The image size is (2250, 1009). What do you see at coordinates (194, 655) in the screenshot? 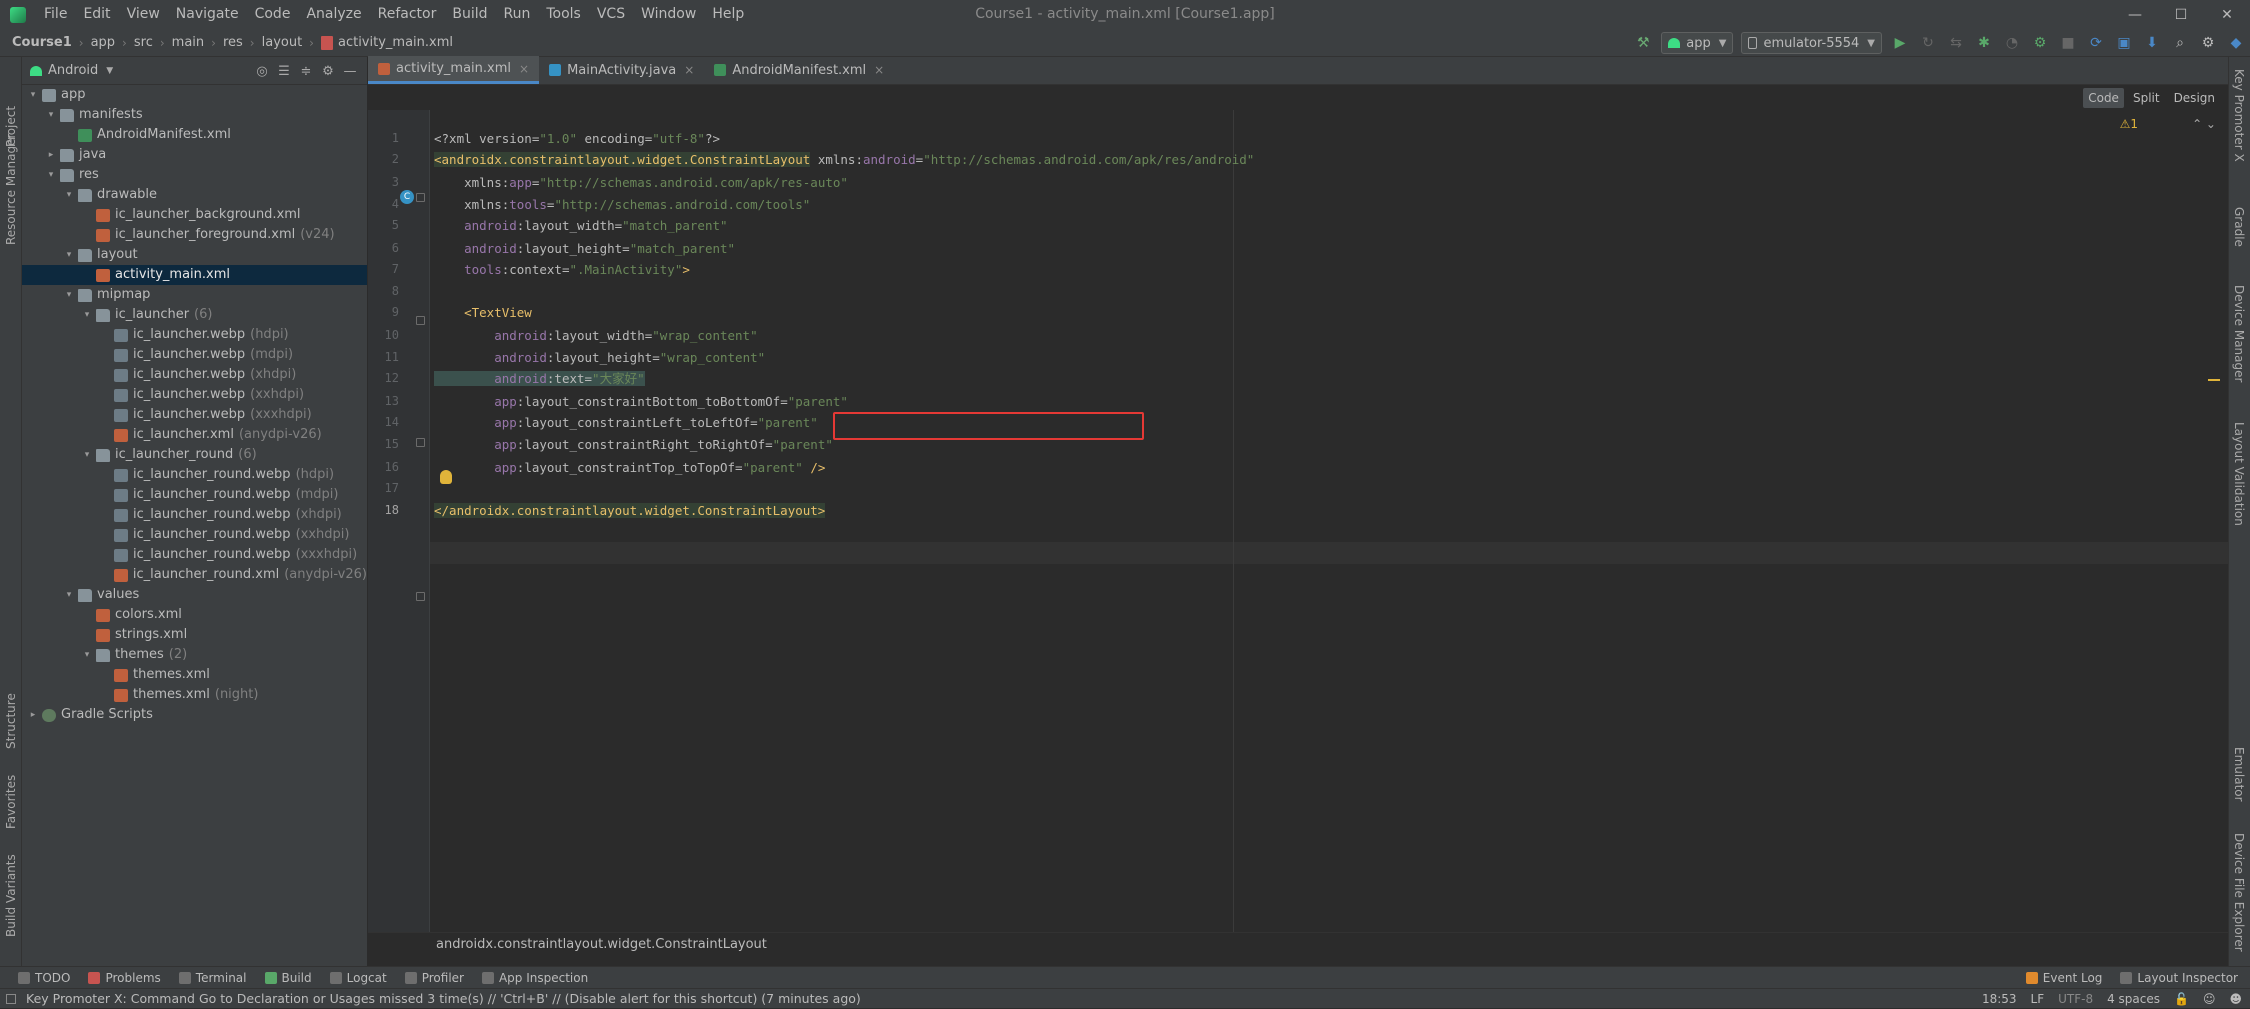
I see `tree-item: ▾ themes (2)` at bounding box center [194, 655].